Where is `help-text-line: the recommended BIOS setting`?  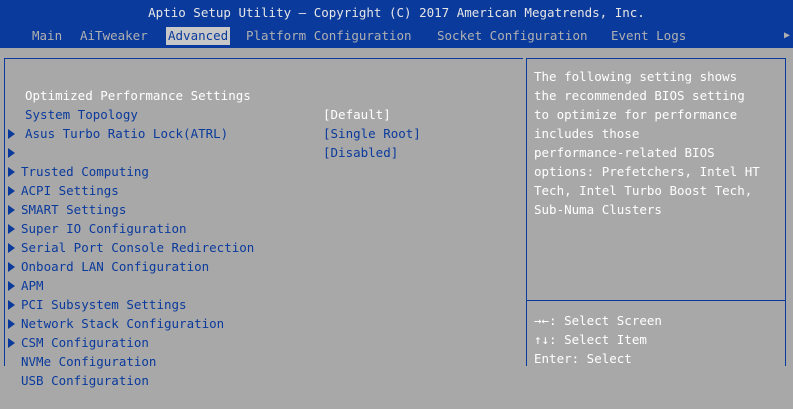 help-text-line: the recommended BIOS setting is located at coordinates (639, 95).